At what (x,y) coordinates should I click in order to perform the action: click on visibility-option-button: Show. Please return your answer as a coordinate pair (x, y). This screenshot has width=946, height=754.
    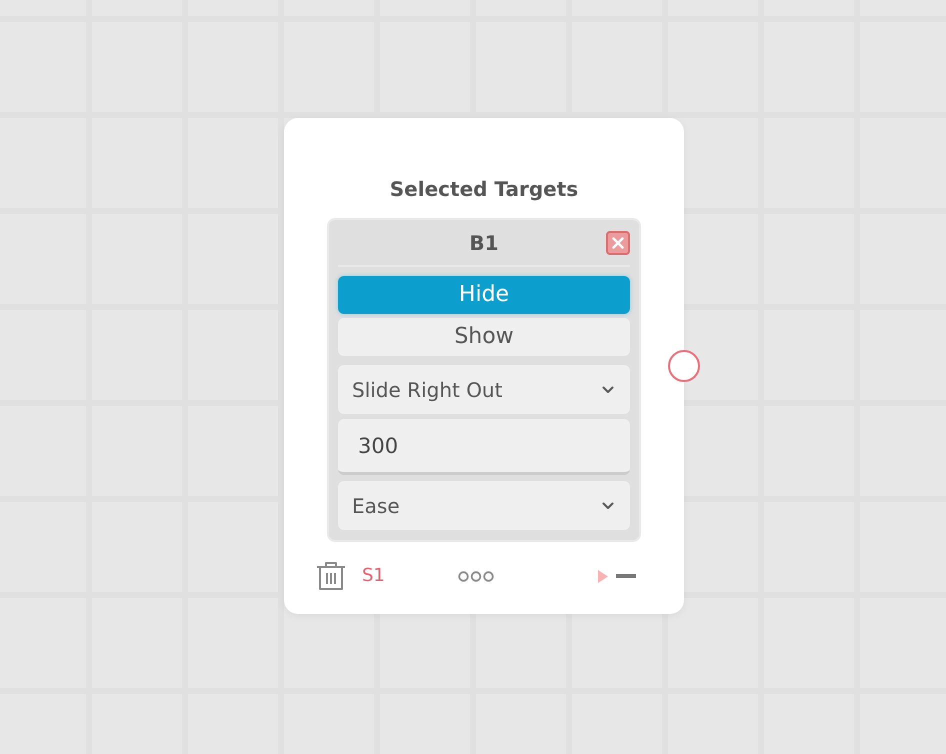
    Looking at the image, I should click on (484, 337).